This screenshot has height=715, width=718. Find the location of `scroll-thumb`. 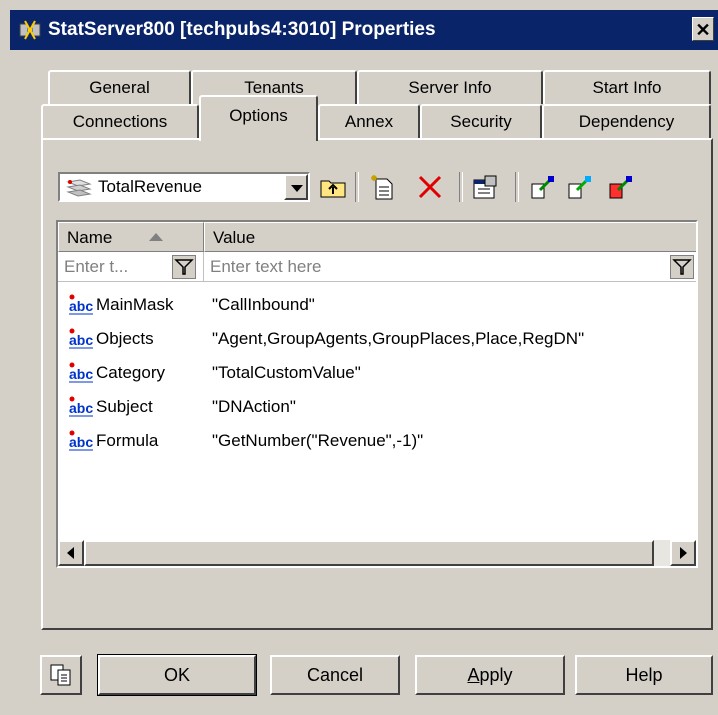

scroll-thumb is located at coordinates (369, 553).